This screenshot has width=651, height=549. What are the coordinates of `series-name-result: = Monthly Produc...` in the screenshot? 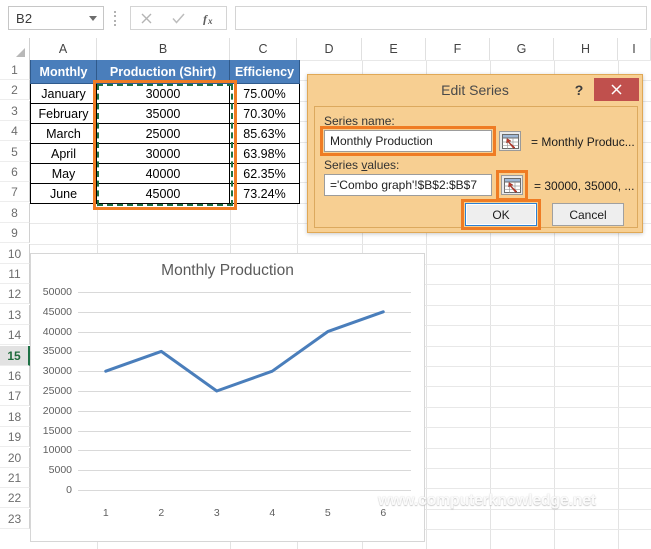 It's located at (583, 142).